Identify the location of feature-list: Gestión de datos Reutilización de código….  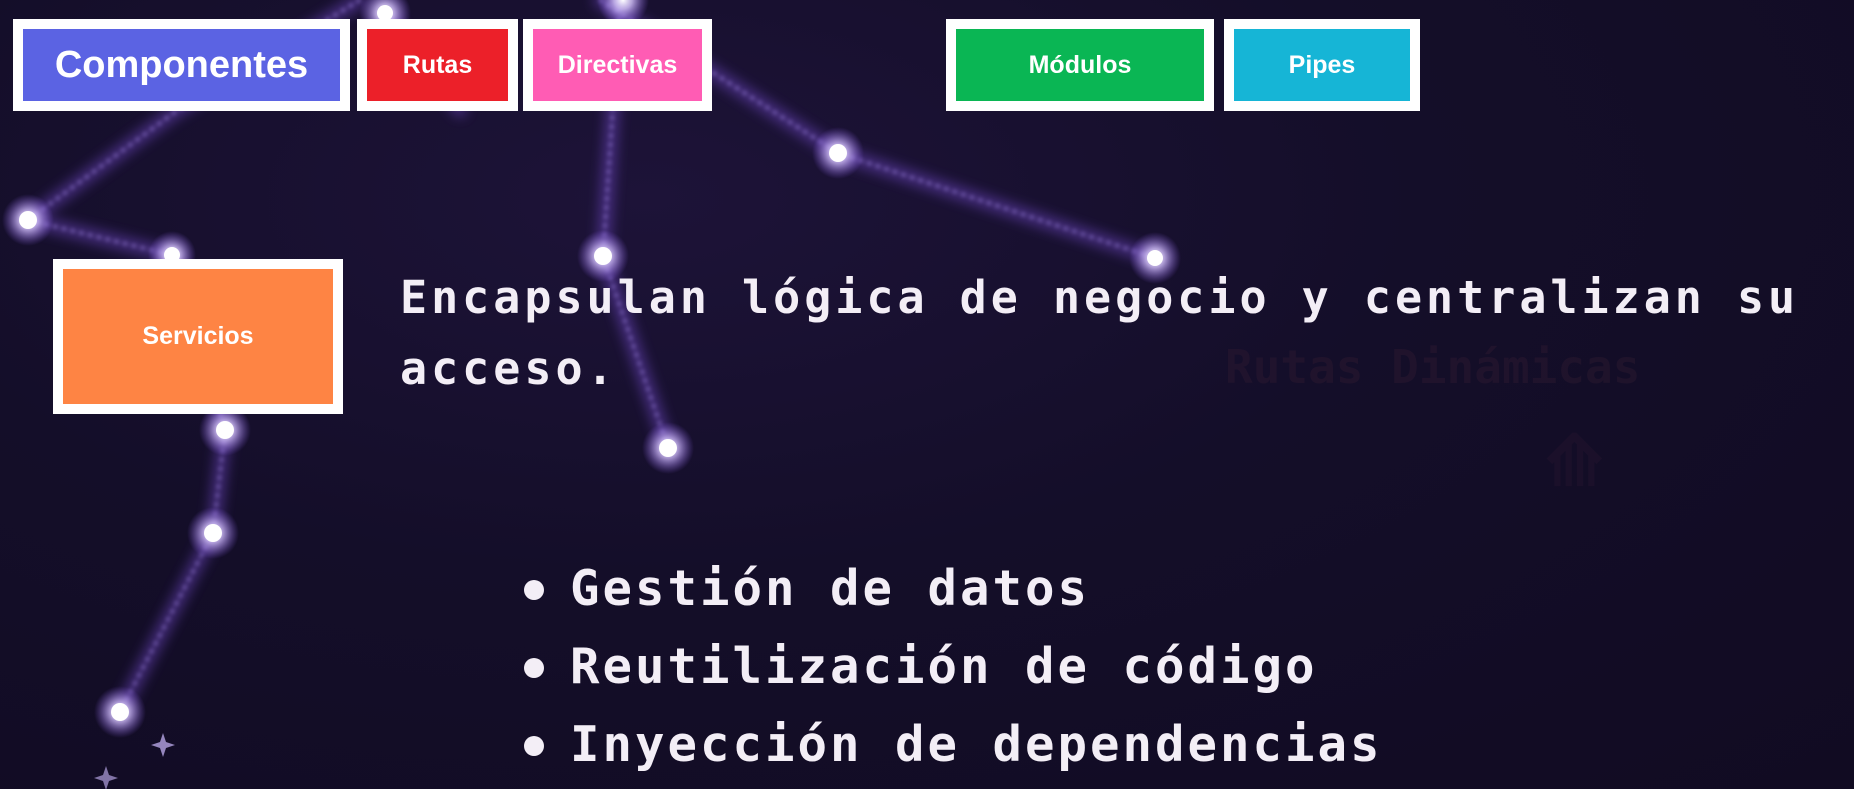
(951, 667).